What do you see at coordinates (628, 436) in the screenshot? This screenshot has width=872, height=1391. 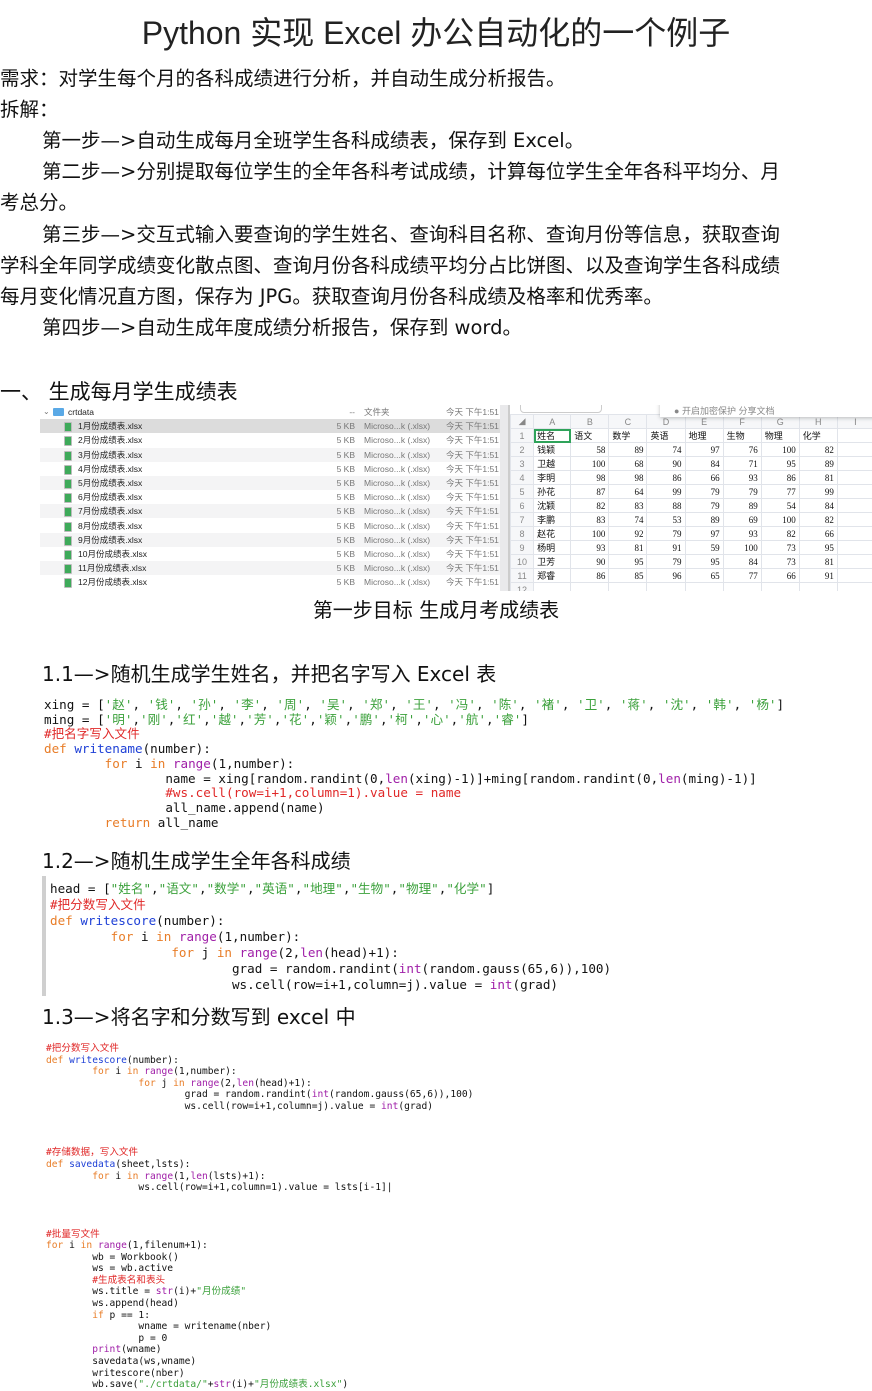 I see `header-cell: 数学` at bounding box center [628, 436].